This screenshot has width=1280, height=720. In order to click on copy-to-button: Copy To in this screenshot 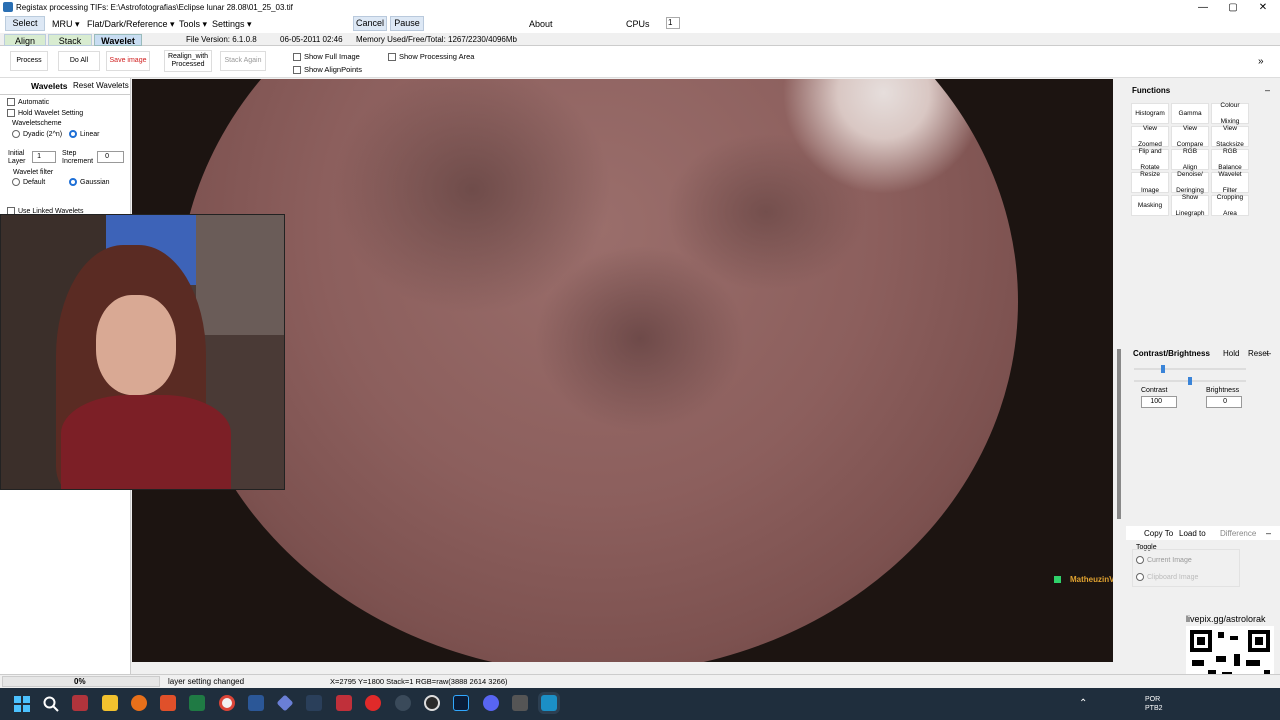, I will do `click(1158, 533)`.